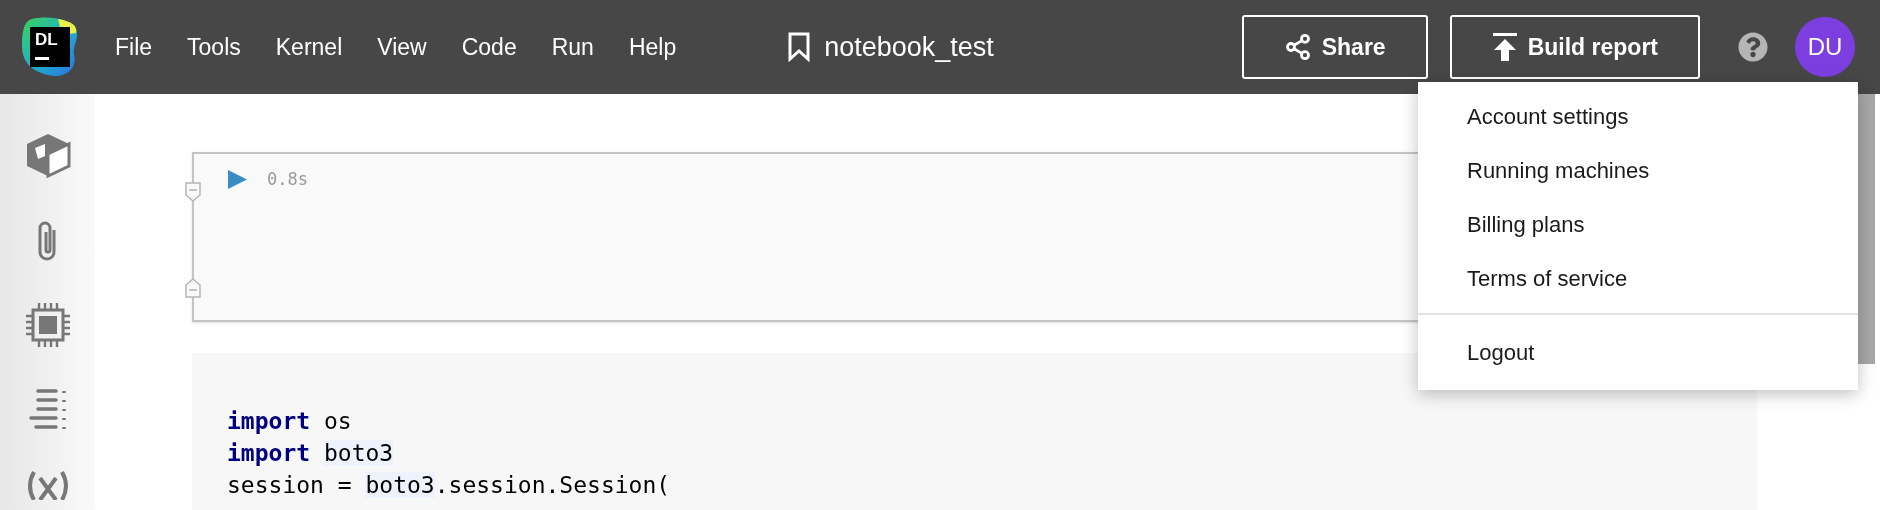  Describe the element at coordinates (134, 47) in the screenshot. I see `menu-item: File` at that location.